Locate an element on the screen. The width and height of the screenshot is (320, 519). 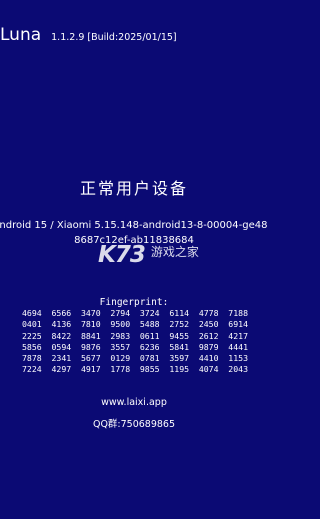
fingerprint-cell: 6114 is located at coordinates (179, 313).